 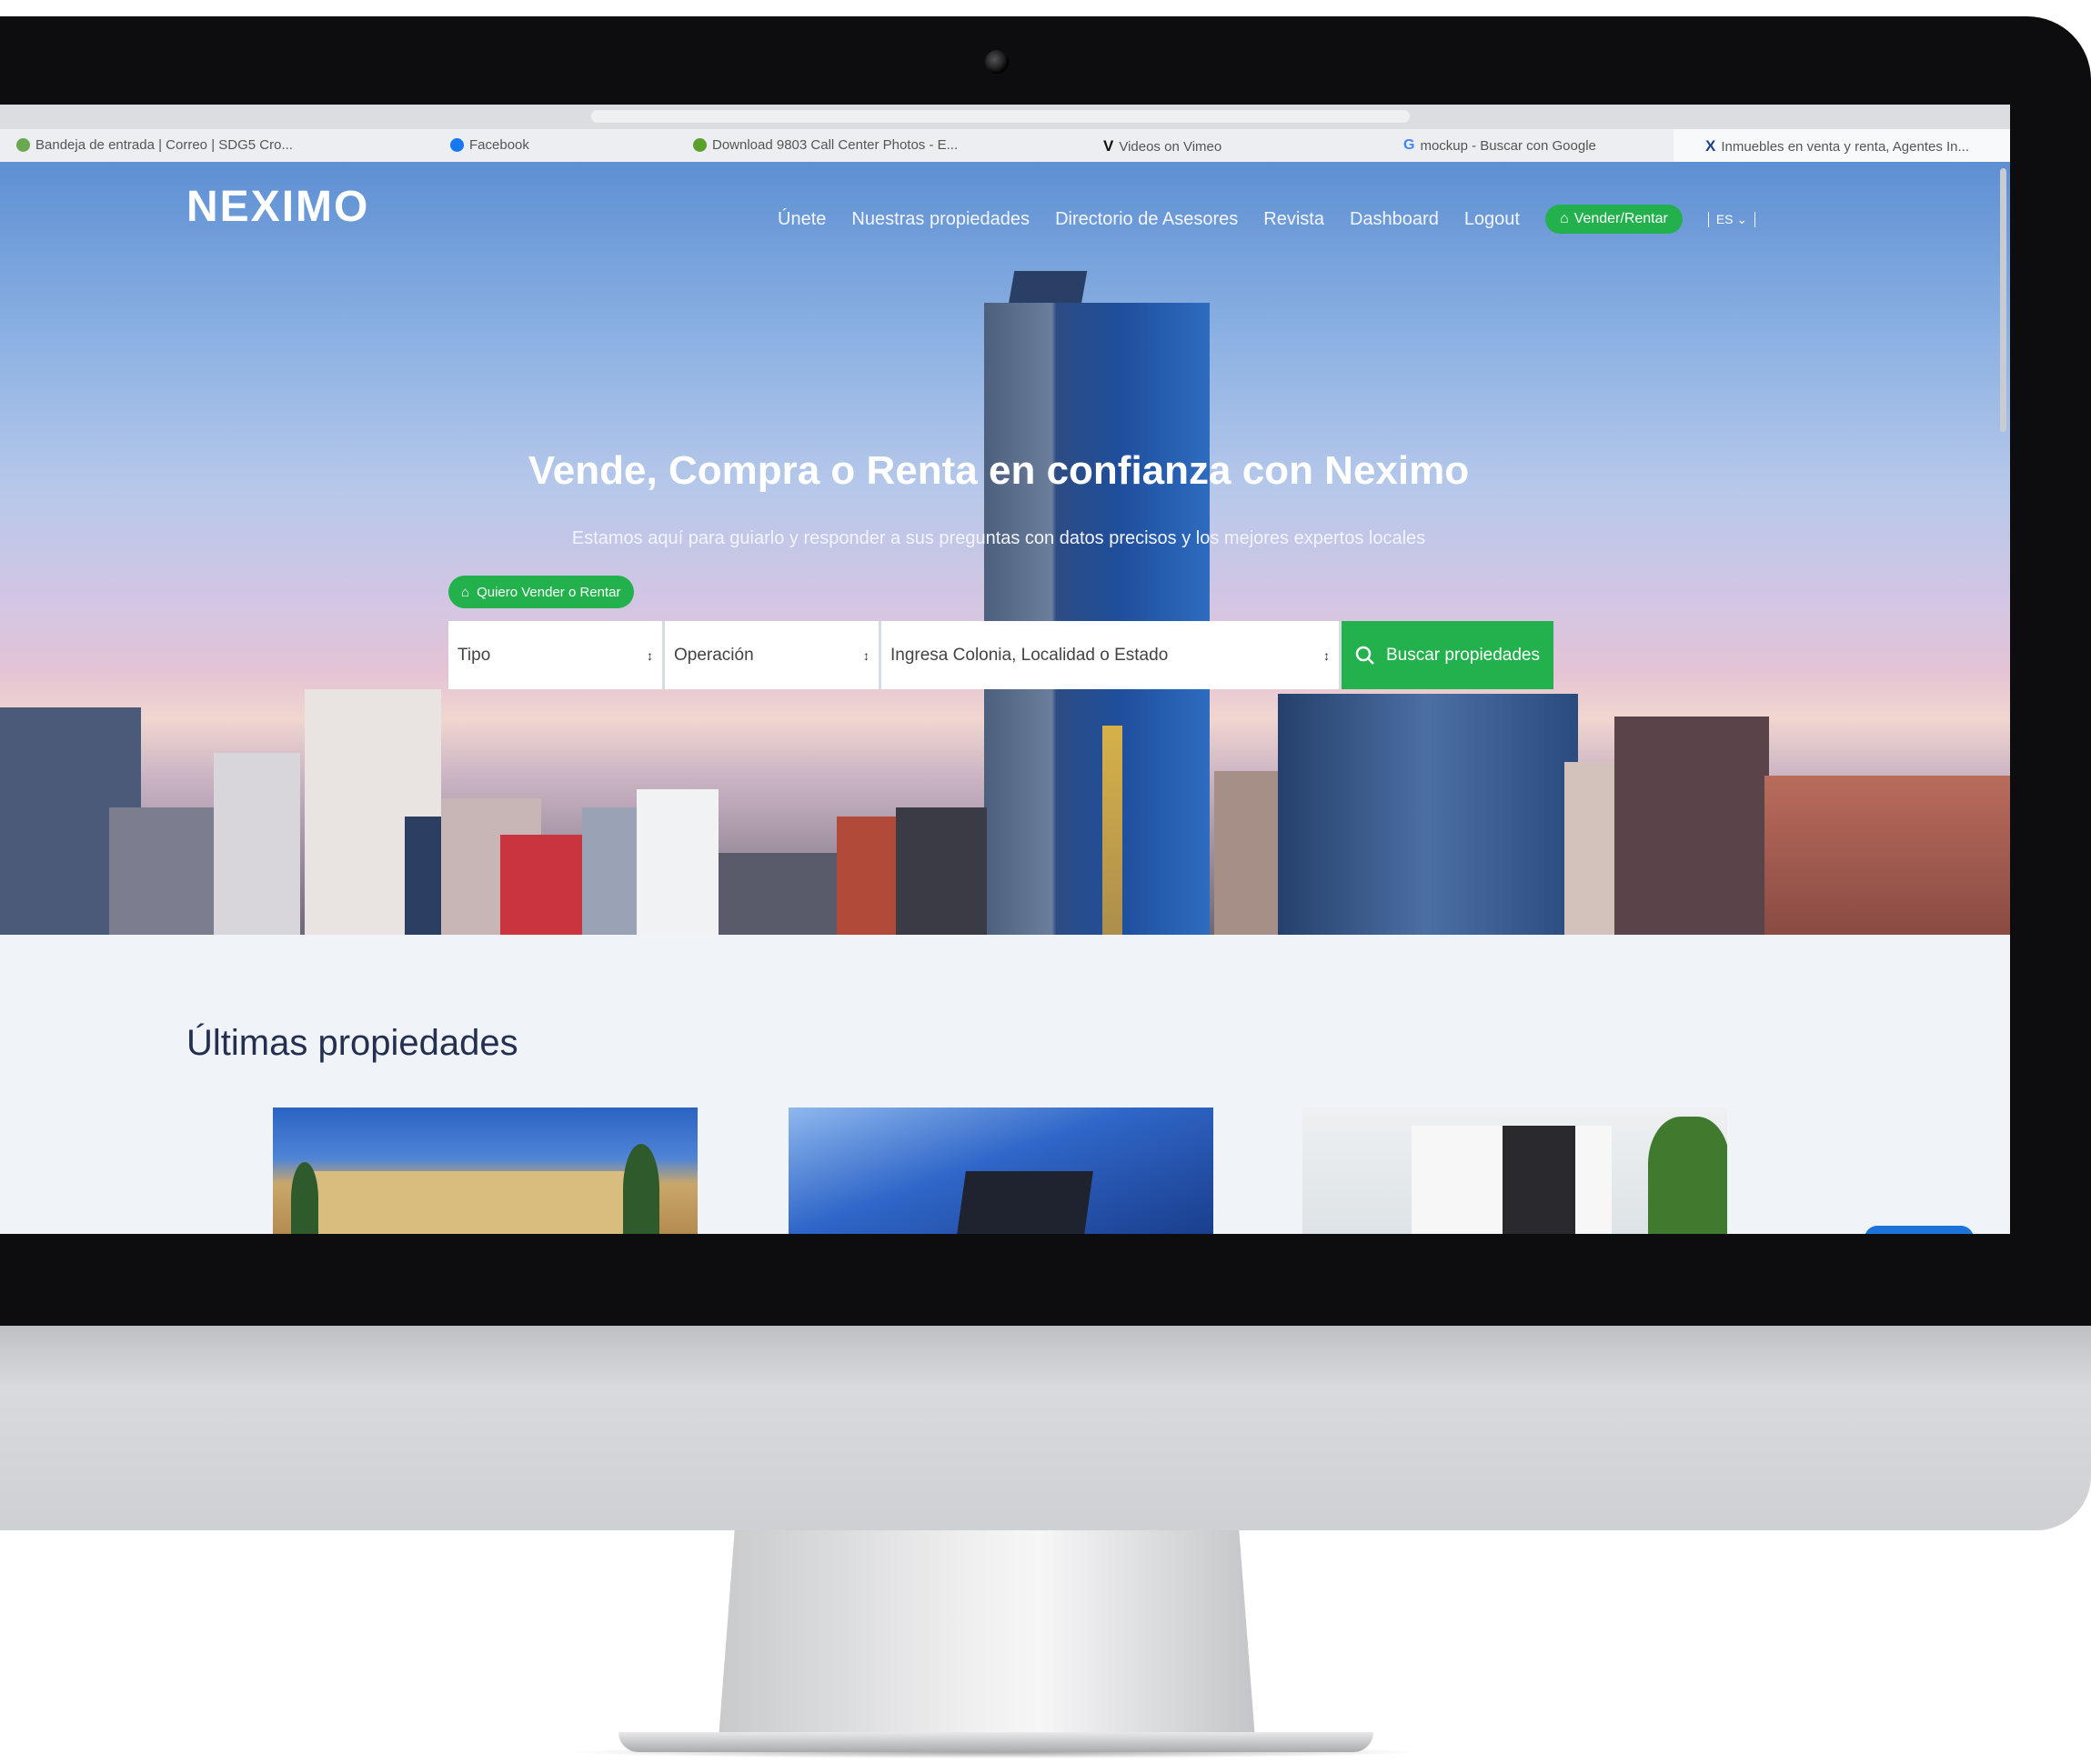 What do you see at coordinates (1724, 218) in the screenshot?
I see `language-label: ES` at bounding box center [1724, 218].